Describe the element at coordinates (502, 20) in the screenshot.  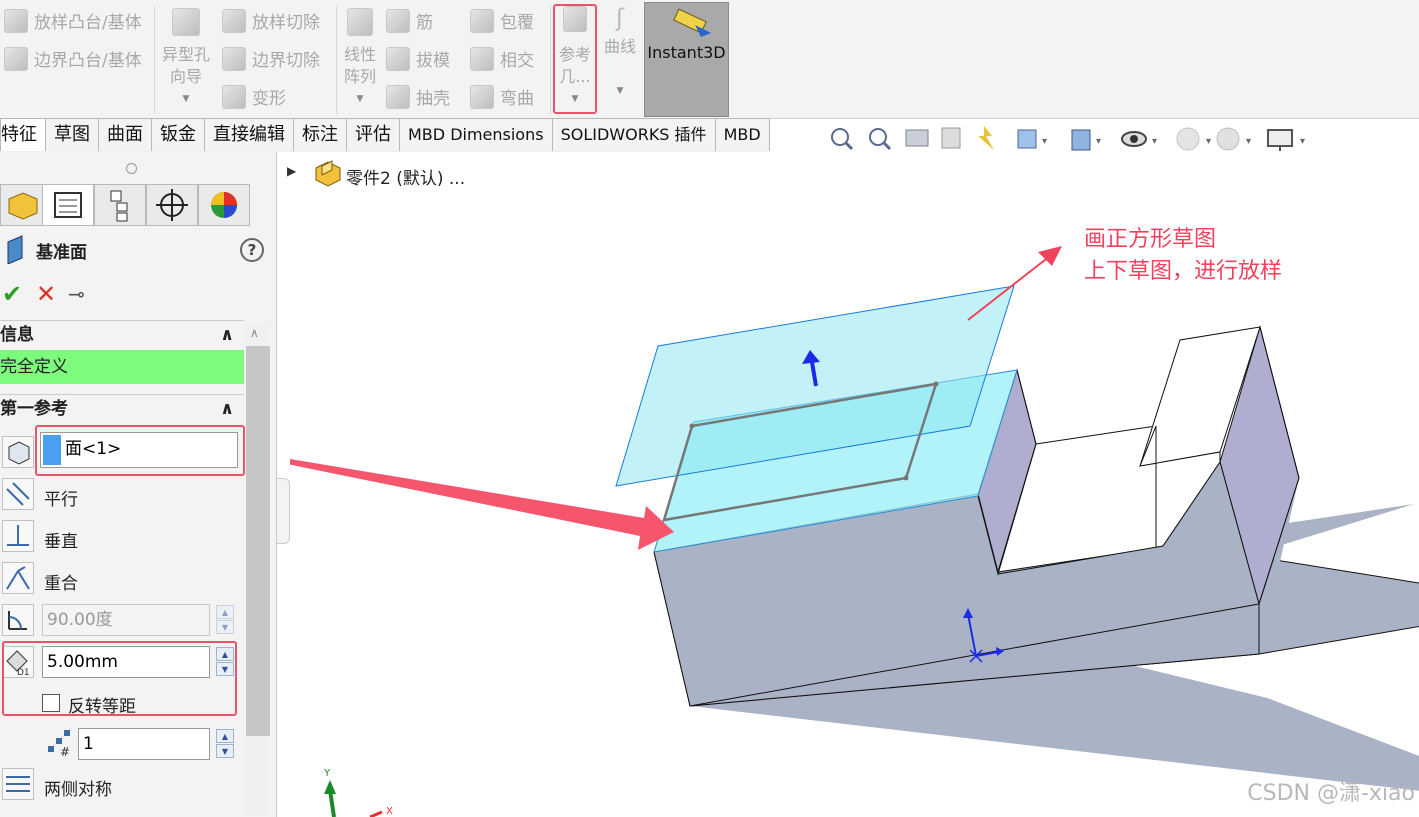
I see `wrap-button: 包覆` at that location.